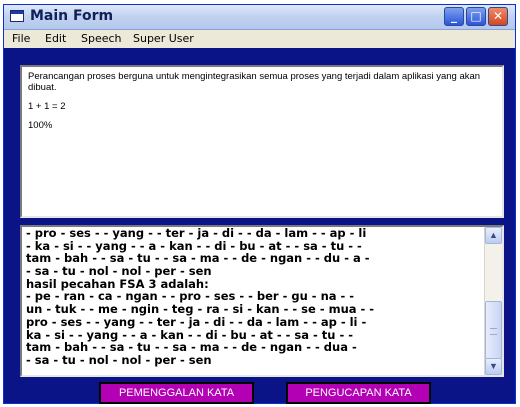 The width and height of the screenshot is (520, 407). Describe the element at coordinates (72, 16) in the screenshot. I see `window-title: Main Form` at that location.